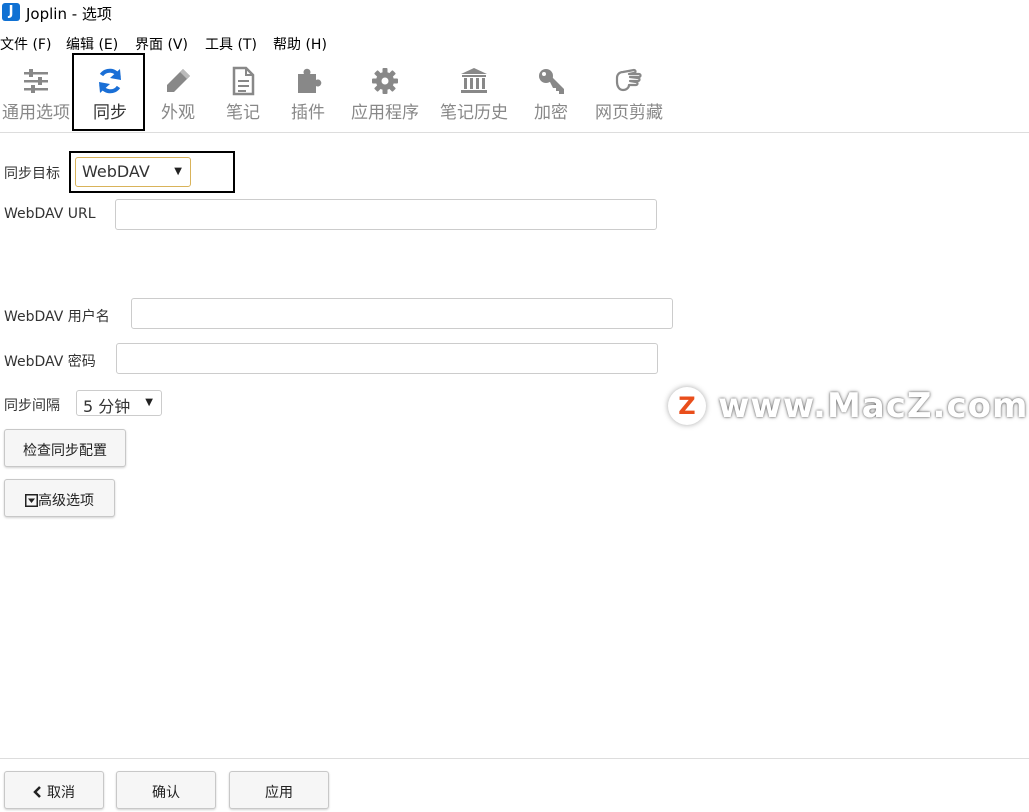 This screenshot has width=1029, height=812. Describe the element at coordinates (178, 80) in the screenshot. I see `pencil-icon` at that location.